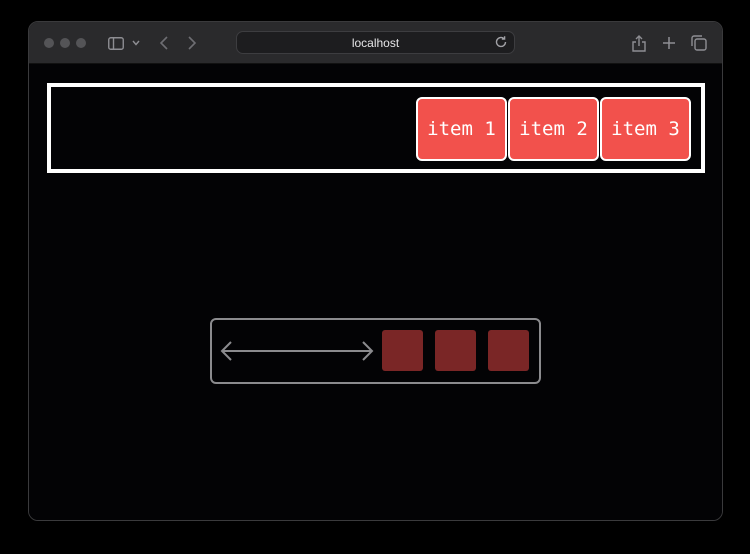 The width and height of the screenshot is (750, 554). Describe the element at coordinates (699, 43) in the screenshot. I see `tabs-overview-icon` at that location.